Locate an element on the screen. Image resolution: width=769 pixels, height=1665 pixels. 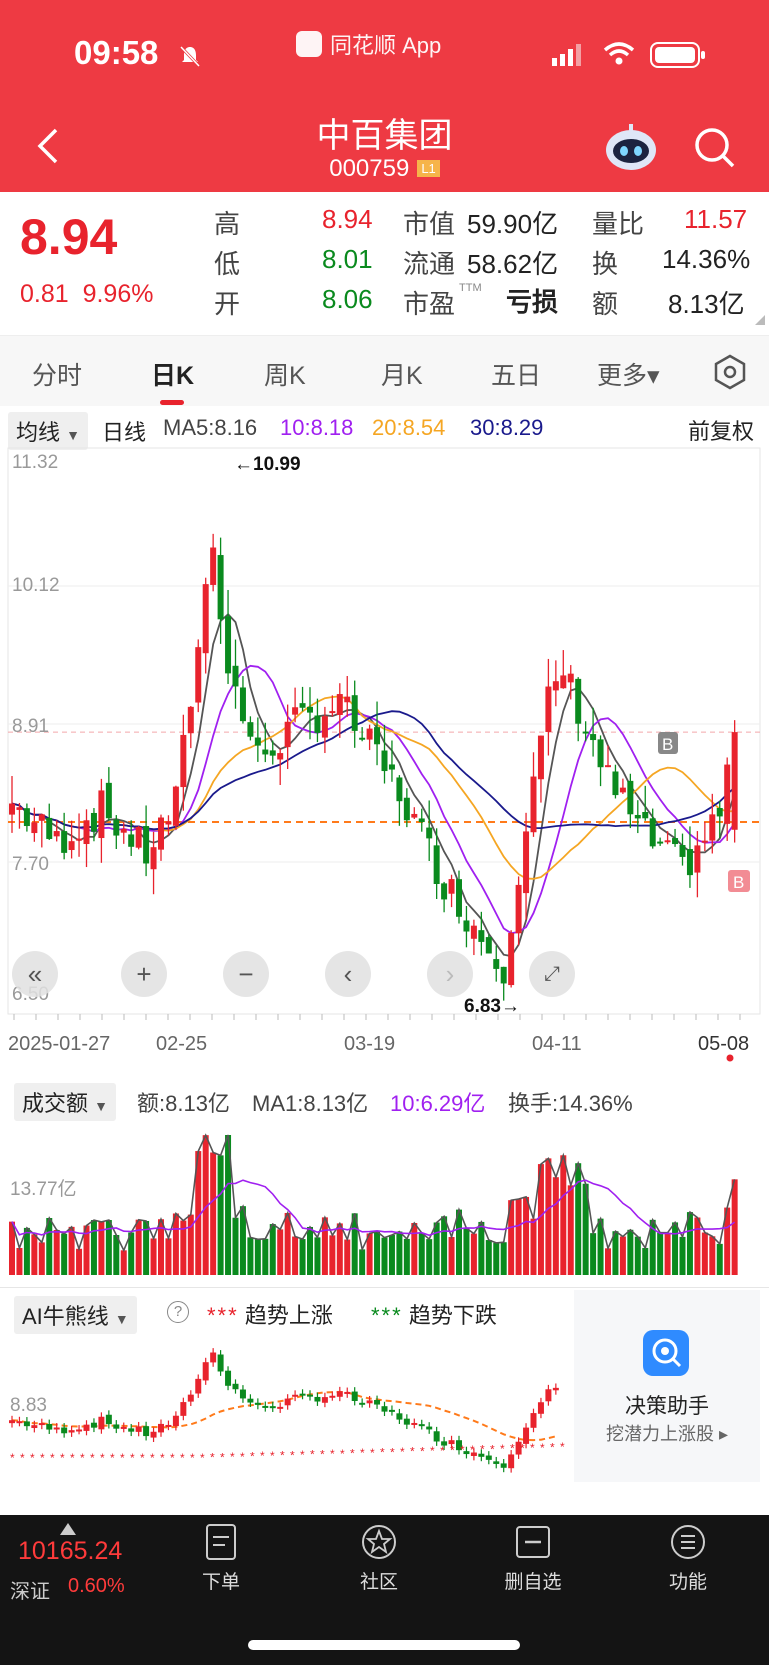
date-label-0: 2025-01-27 is located at coordinates (59, 1044).